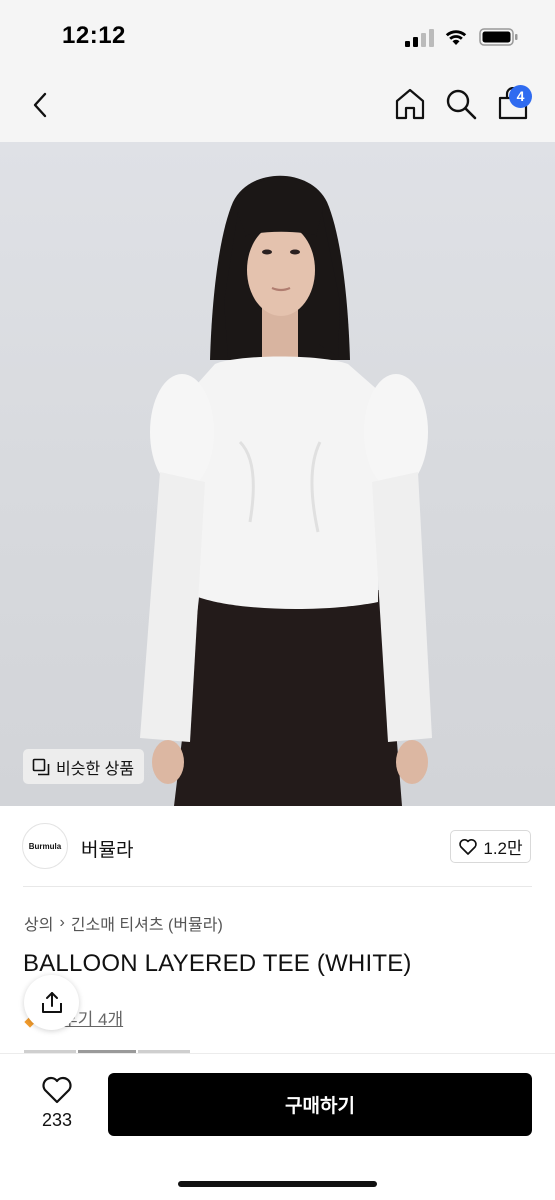 This screenshot has height=1200, width=555. What do you see at coordinates (95, 769) in the screenshot?
I see `similar-products-label: 비슷한 상품` at bounding box center [95, 769].